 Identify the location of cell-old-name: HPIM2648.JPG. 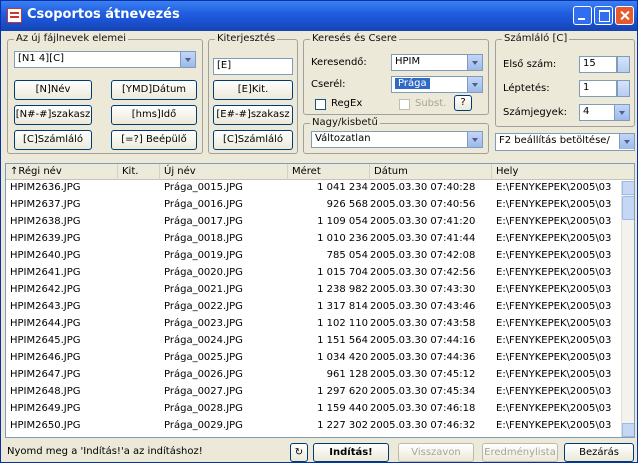
(45, 391).